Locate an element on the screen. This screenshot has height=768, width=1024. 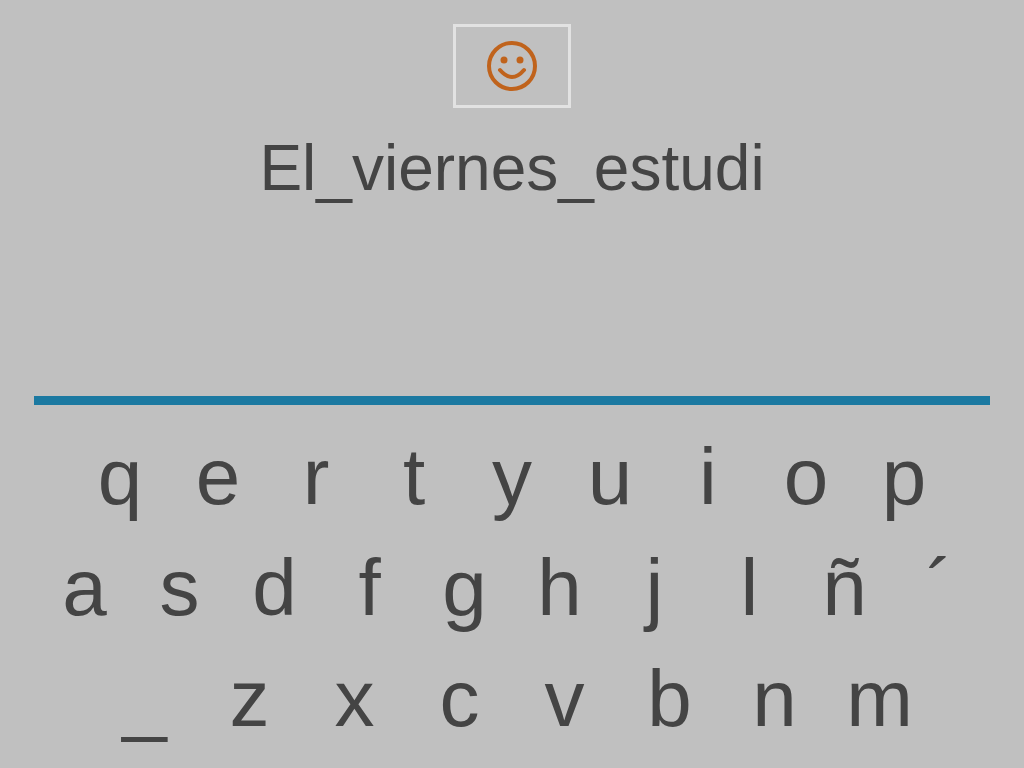
letter-key: t is located at coordinates (414, 476).